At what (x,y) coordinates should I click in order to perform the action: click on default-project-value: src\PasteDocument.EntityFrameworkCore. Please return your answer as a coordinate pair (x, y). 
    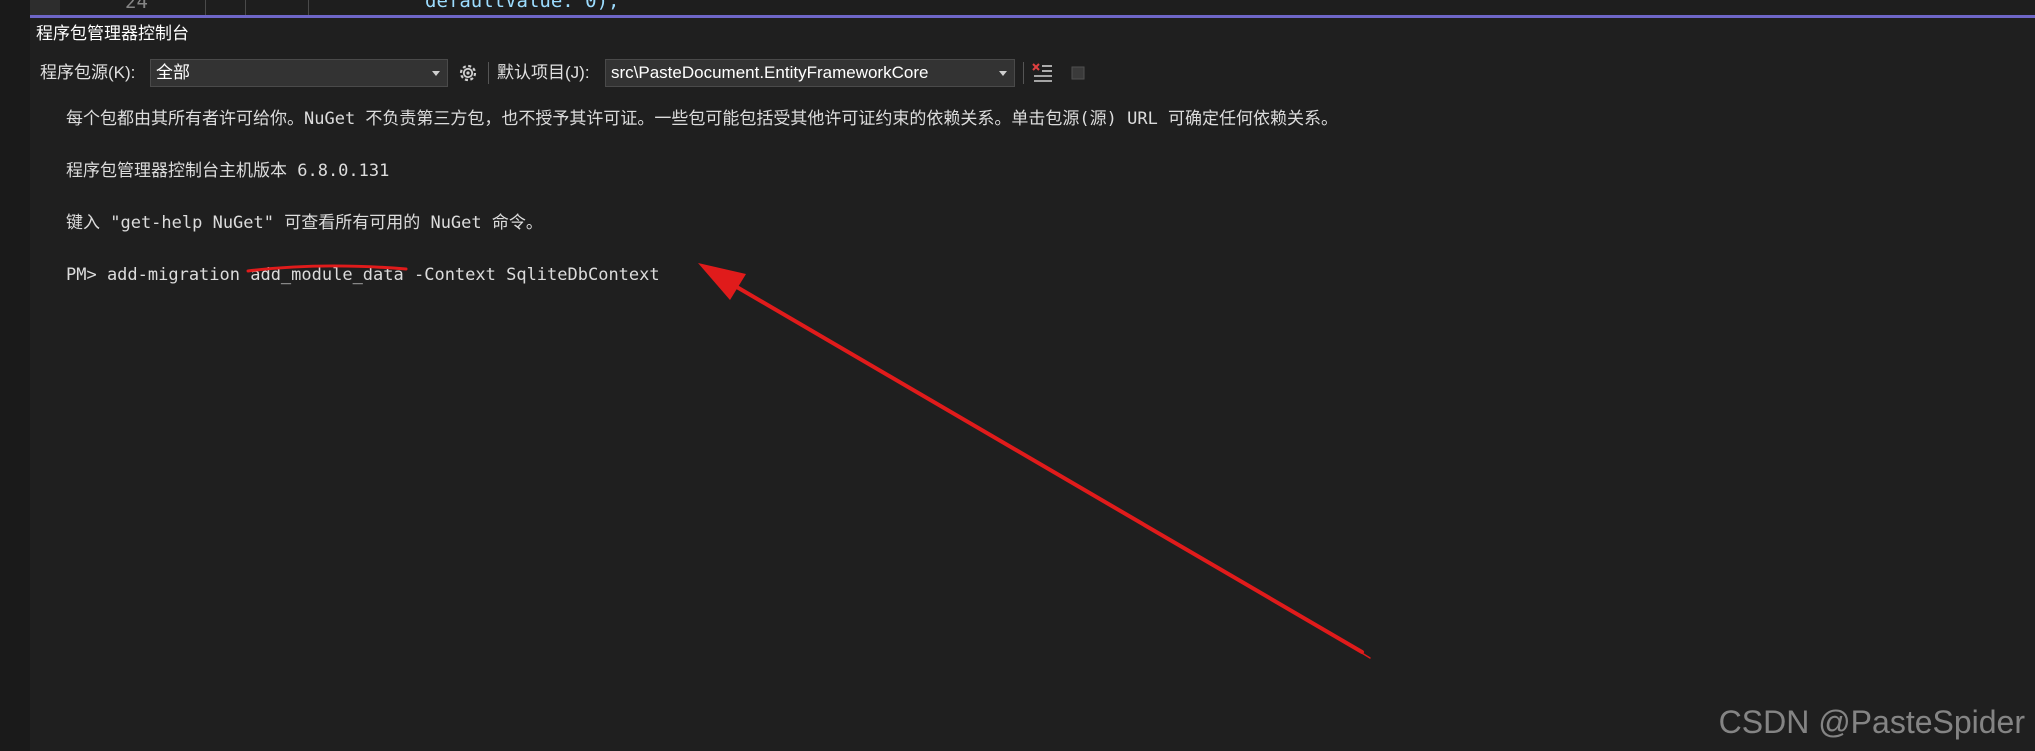
    Looking at the image, I should click on (770, 72).